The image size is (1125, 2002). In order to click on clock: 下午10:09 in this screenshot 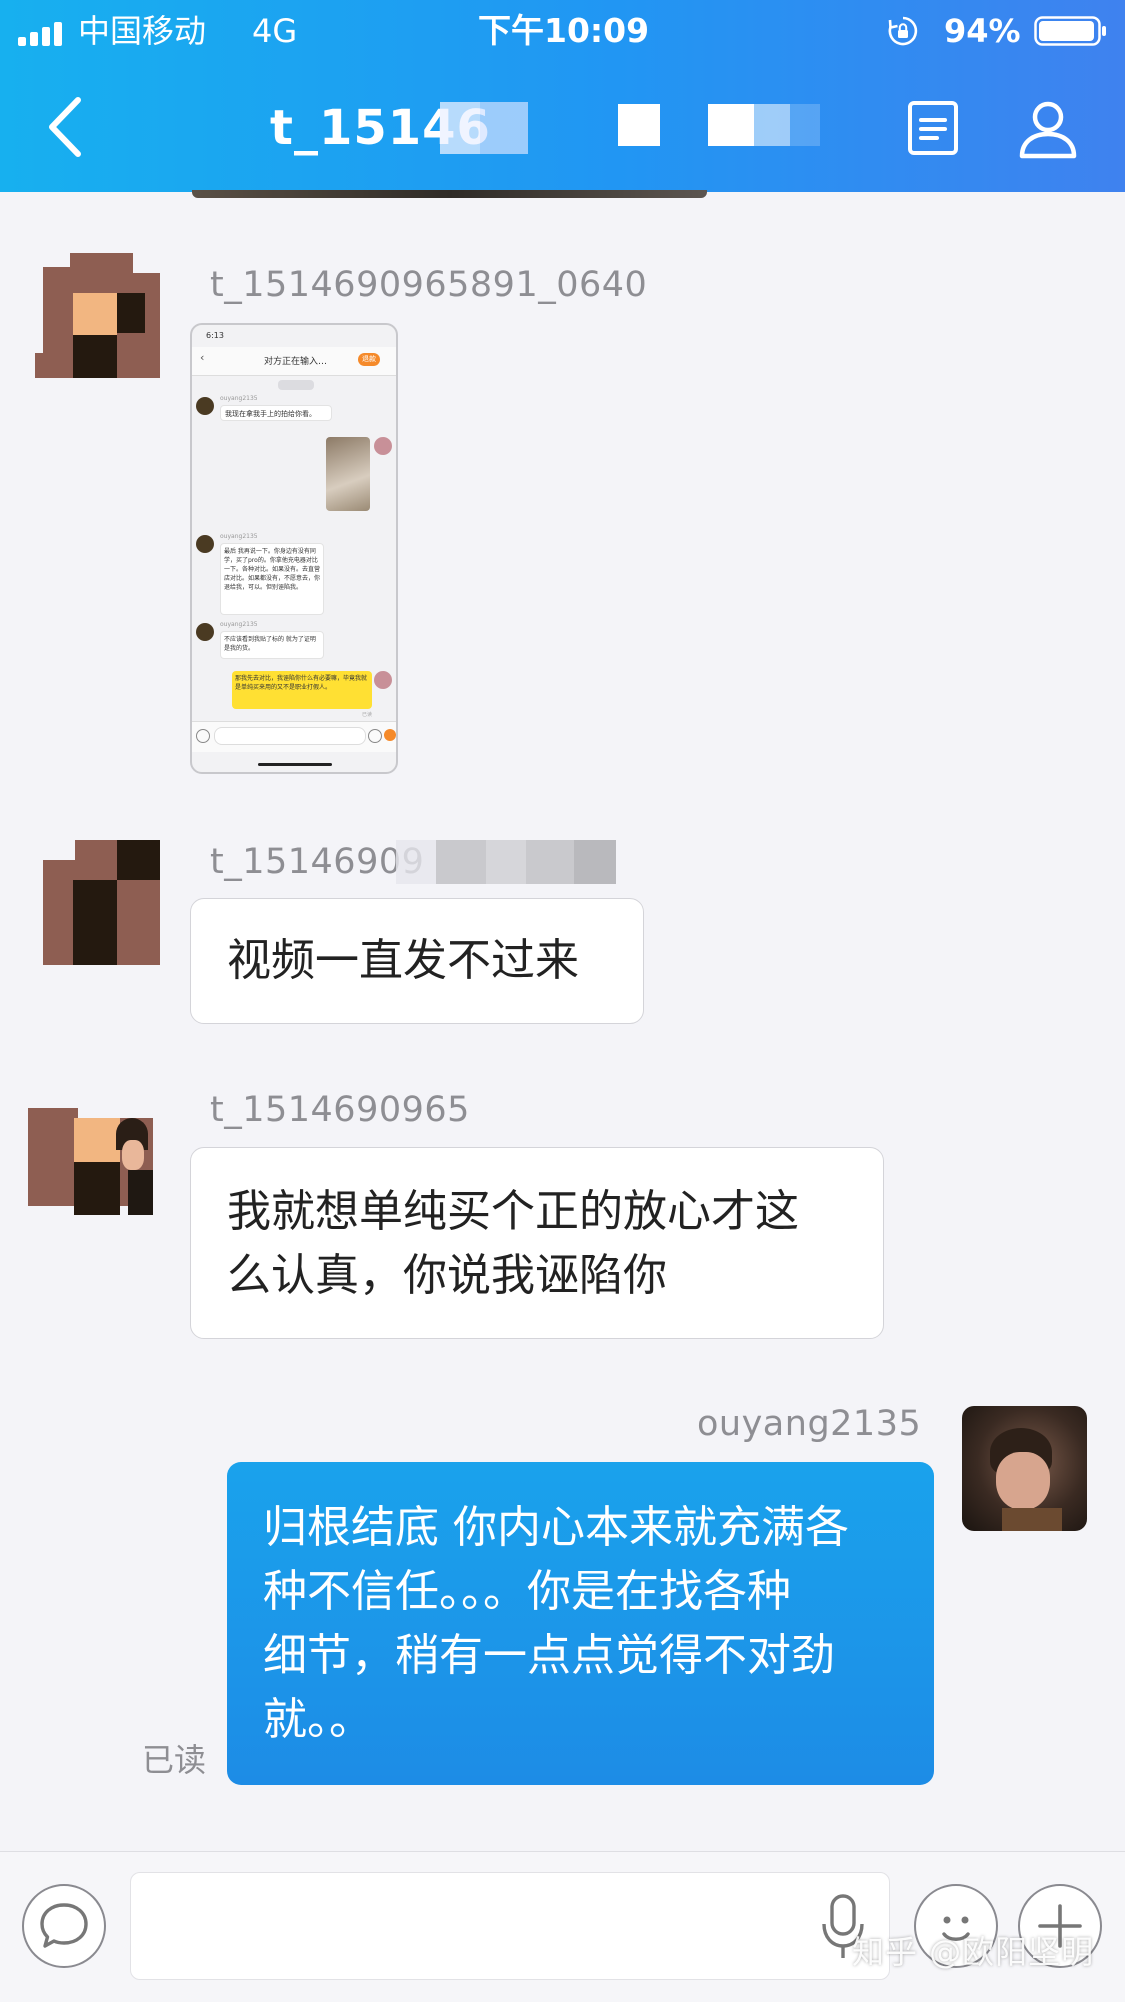, I will do `click(564, 30)`.